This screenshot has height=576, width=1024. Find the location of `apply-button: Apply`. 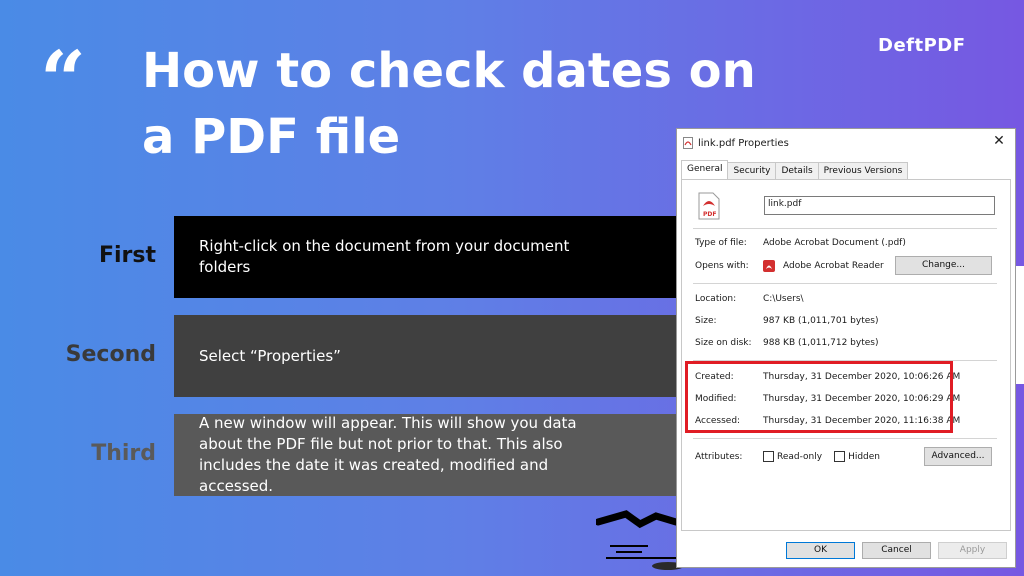

apply-button: Apply is located at coordinates (972, 550).